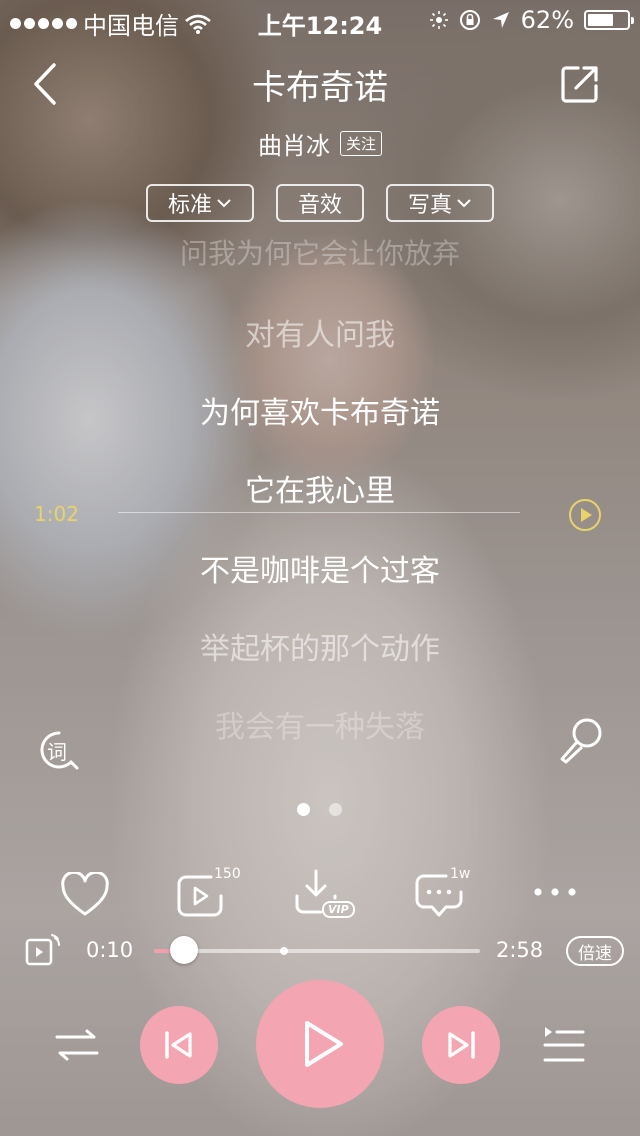  What do you see at coordinates (284, 951) in the screenshot?
I see `buffer-marker` at bounding box center [284, 951].